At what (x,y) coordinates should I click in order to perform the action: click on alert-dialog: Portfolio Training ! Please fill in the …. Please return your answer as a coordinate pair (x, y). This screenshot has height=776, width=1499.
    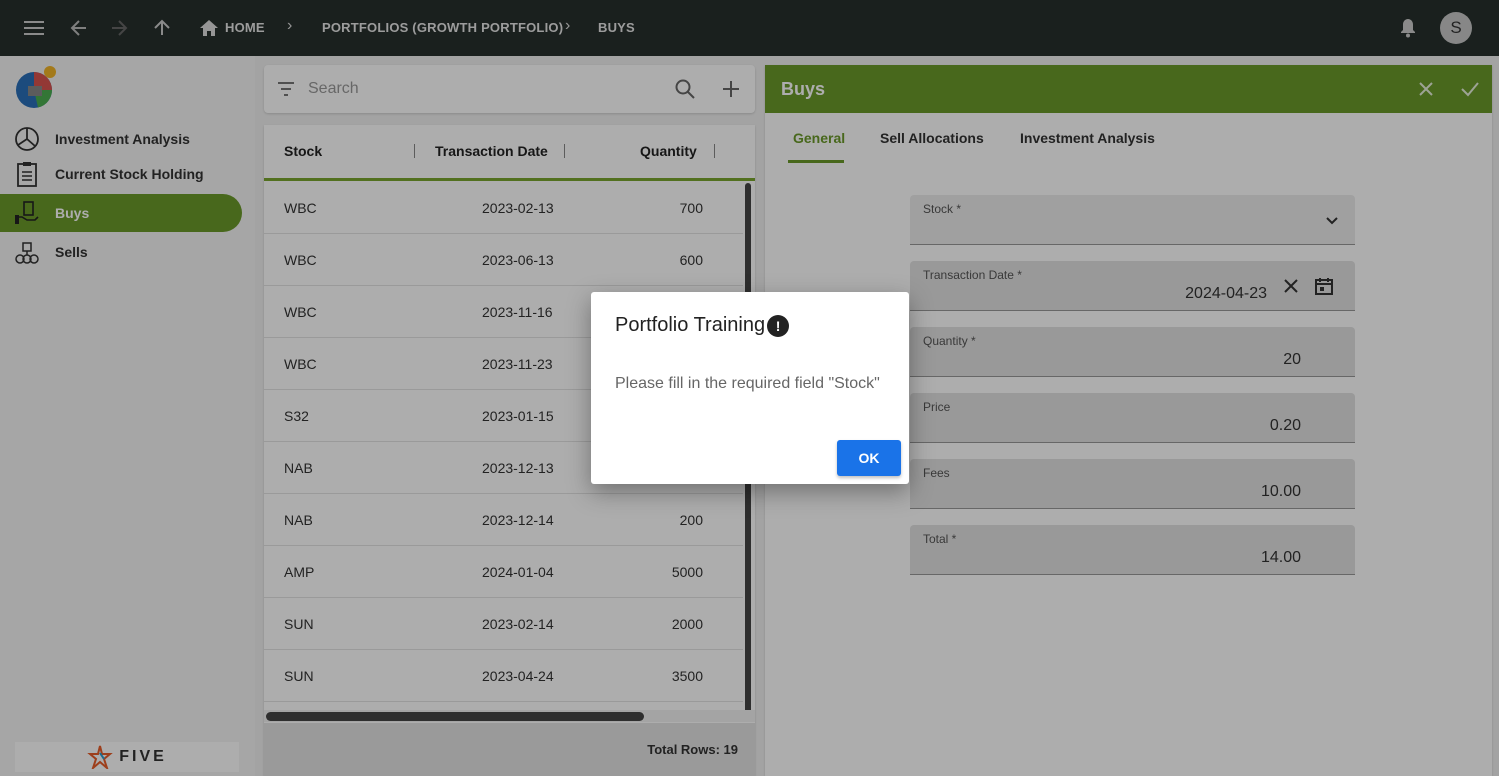
    Looking at the image, I should click on (750, 388).